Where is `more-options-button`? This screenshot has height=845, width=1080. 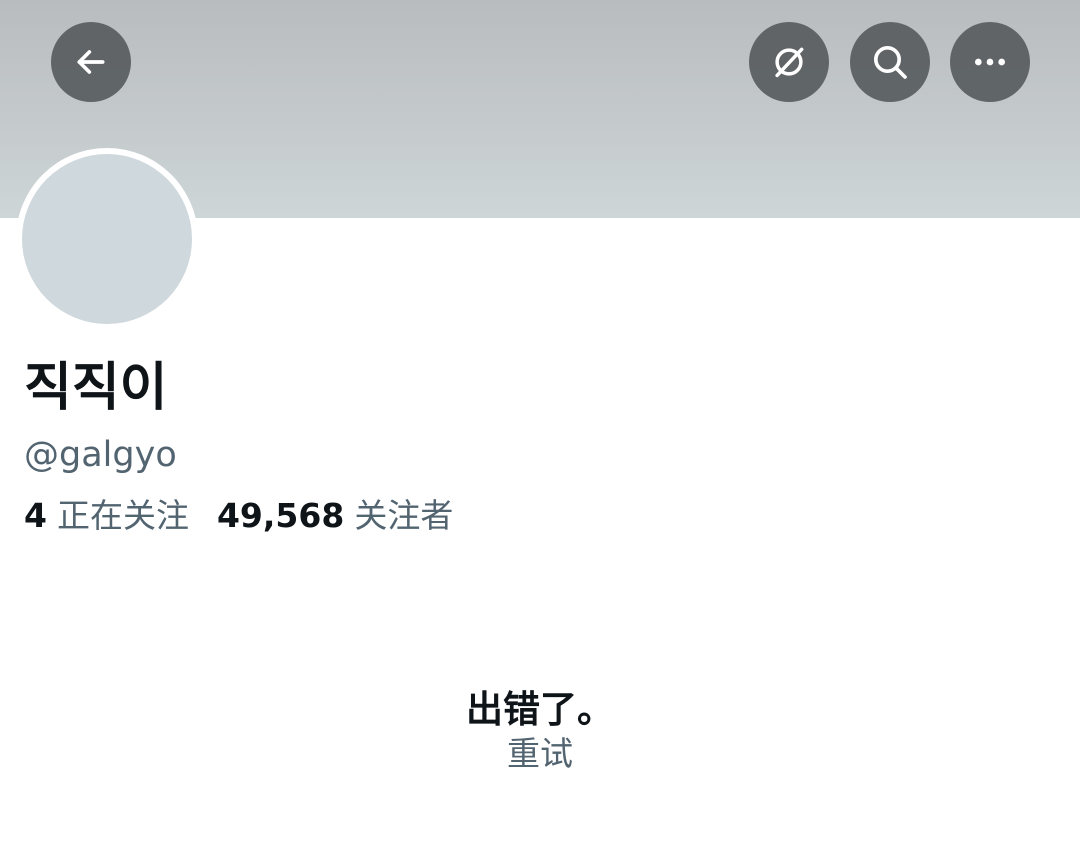 more-options-button is located at coordinates (990, 62).